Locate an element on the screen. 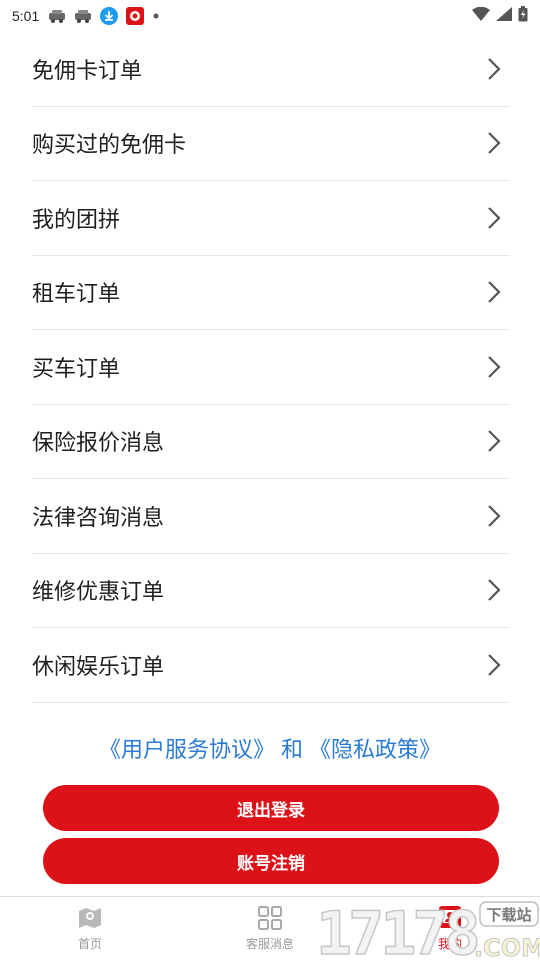 The width and height of the screenshot is (540, 964). tab-customer-service-messages: 客服消息 is located at coordinates (270, 928).